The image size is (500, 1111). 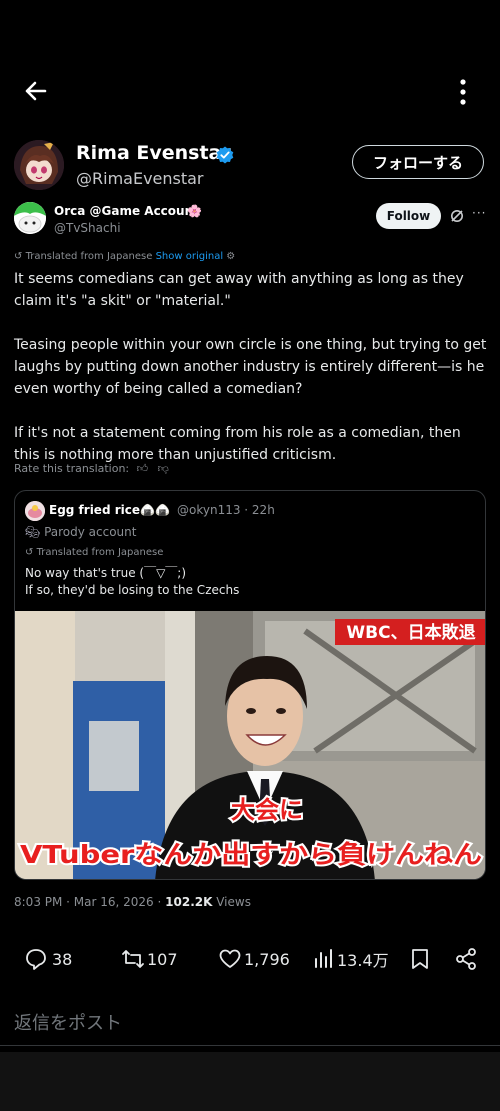 I want to click on parody-label: 🎭︎ Parody account, so click(x=80, y=532).